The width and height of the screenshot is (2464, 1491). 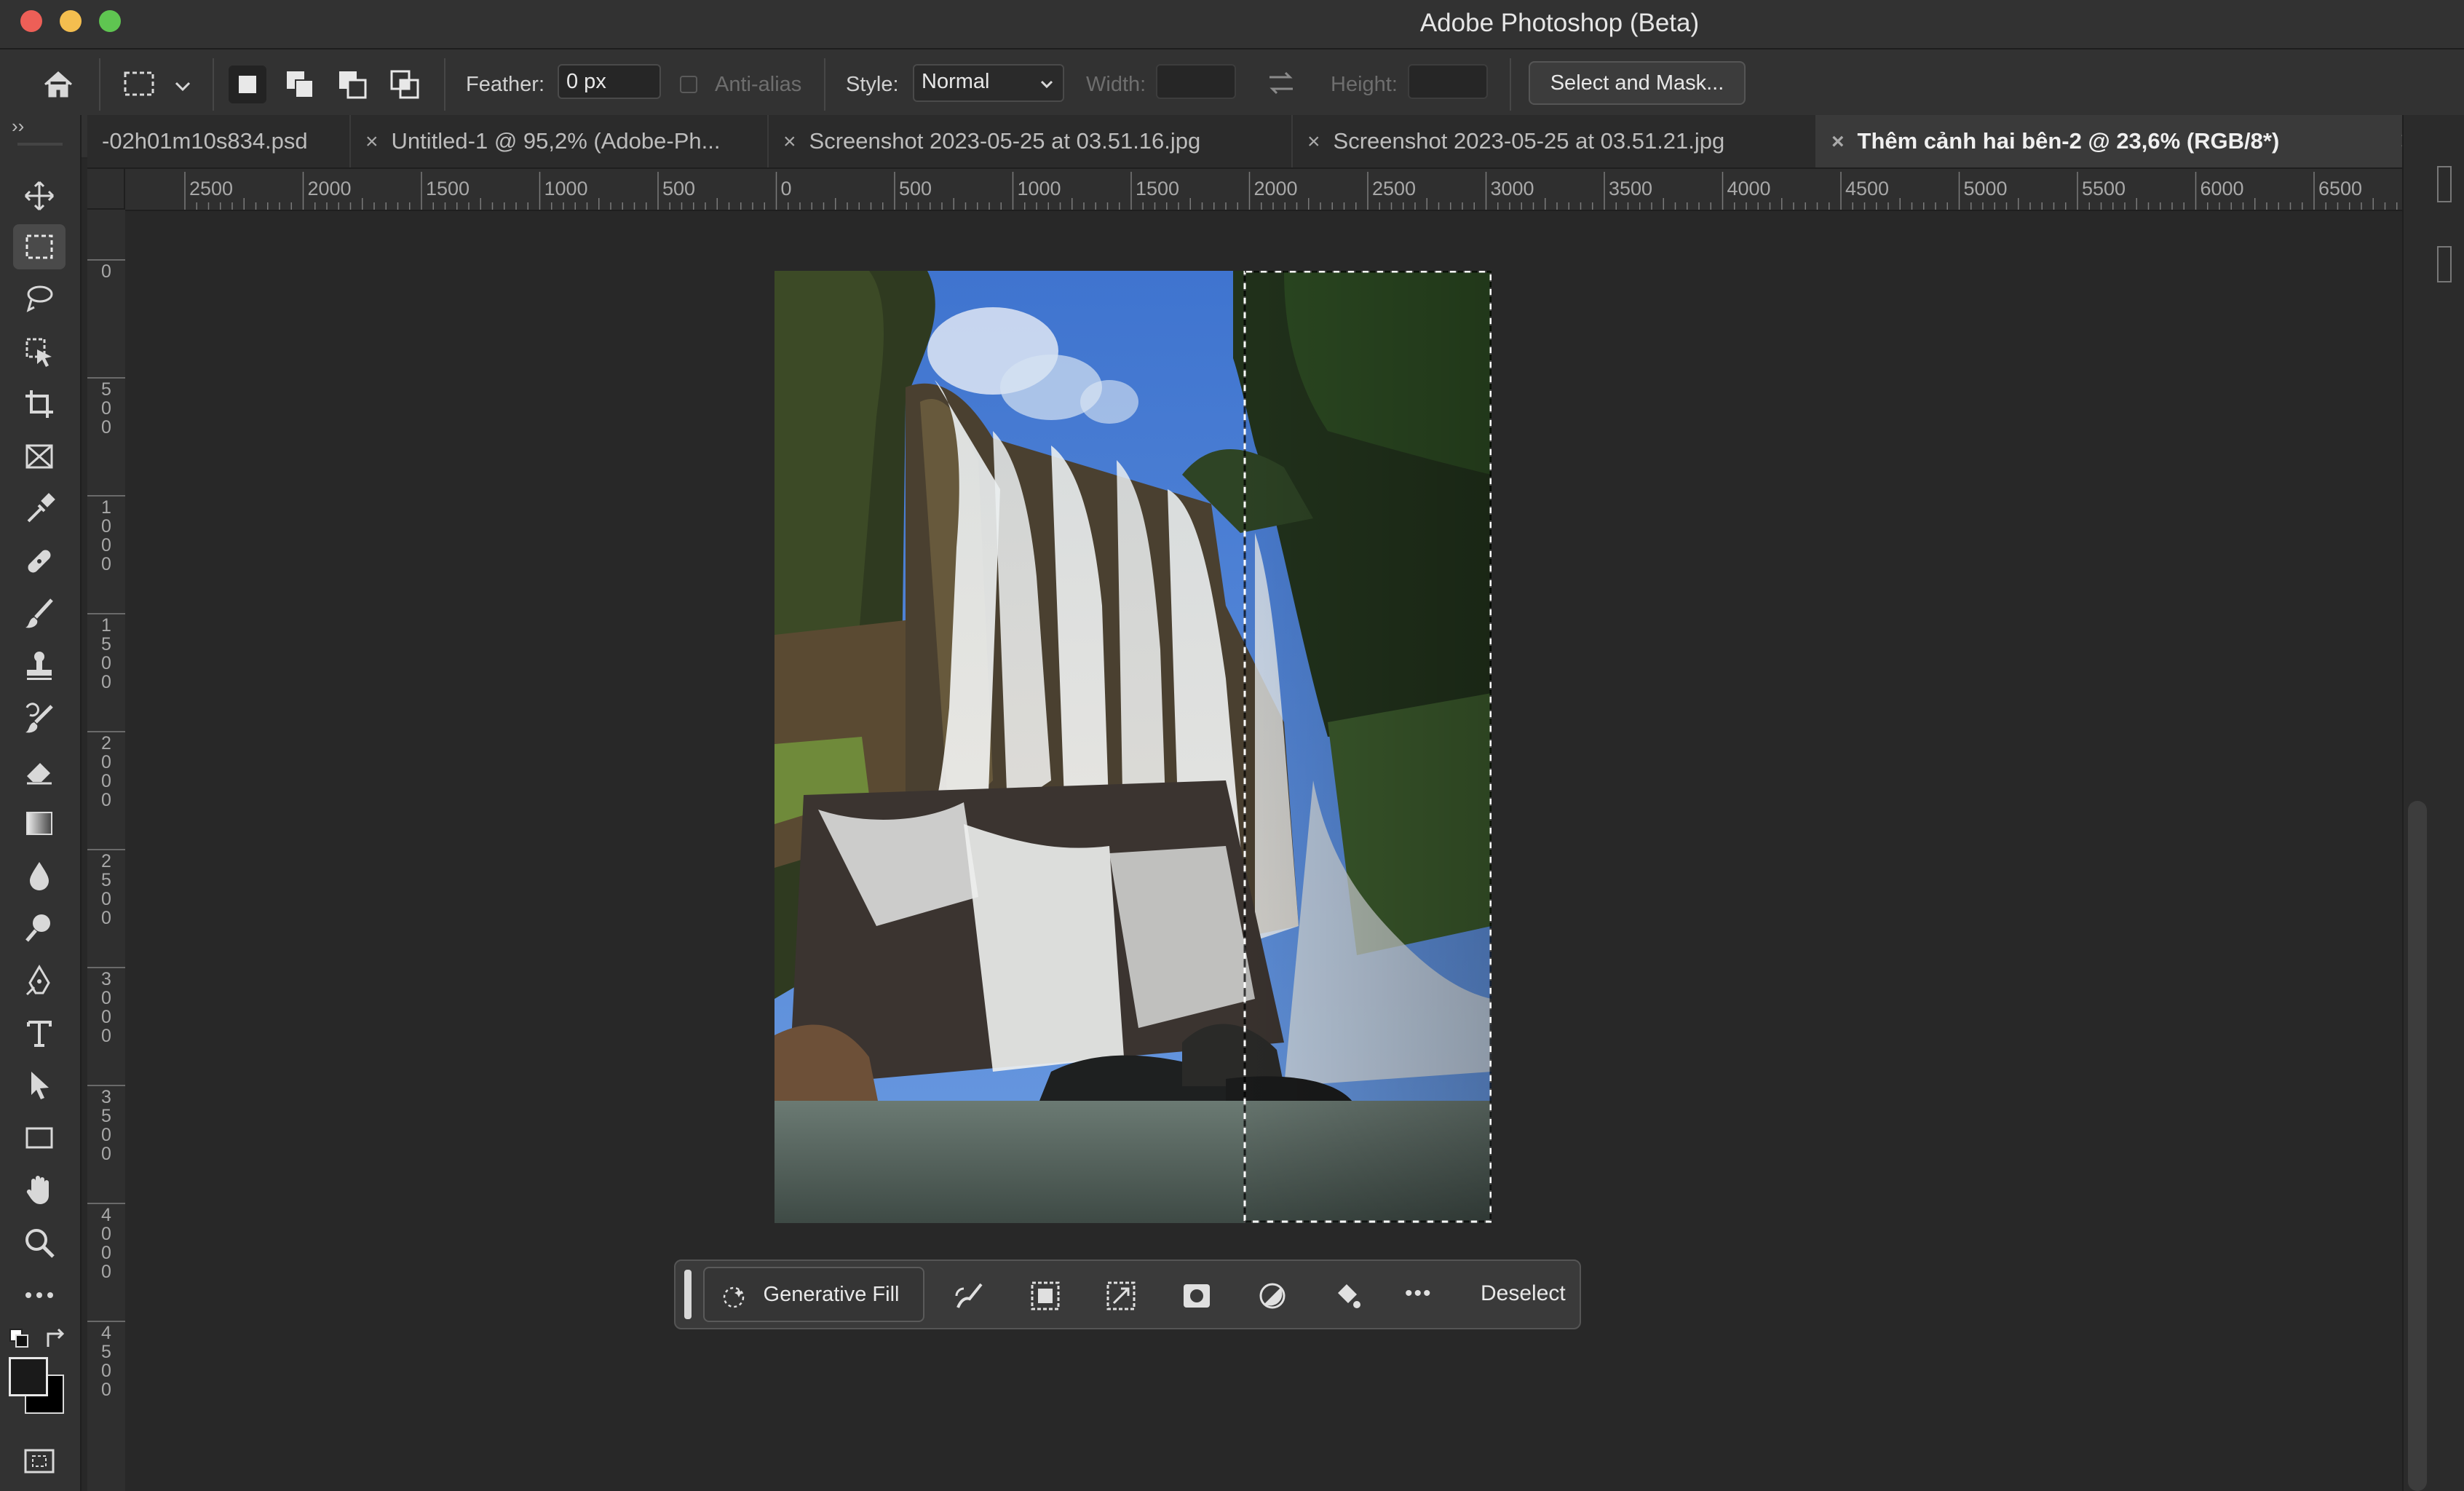 I want to click on feather-input: 0 px, so click(x=609, y=81).